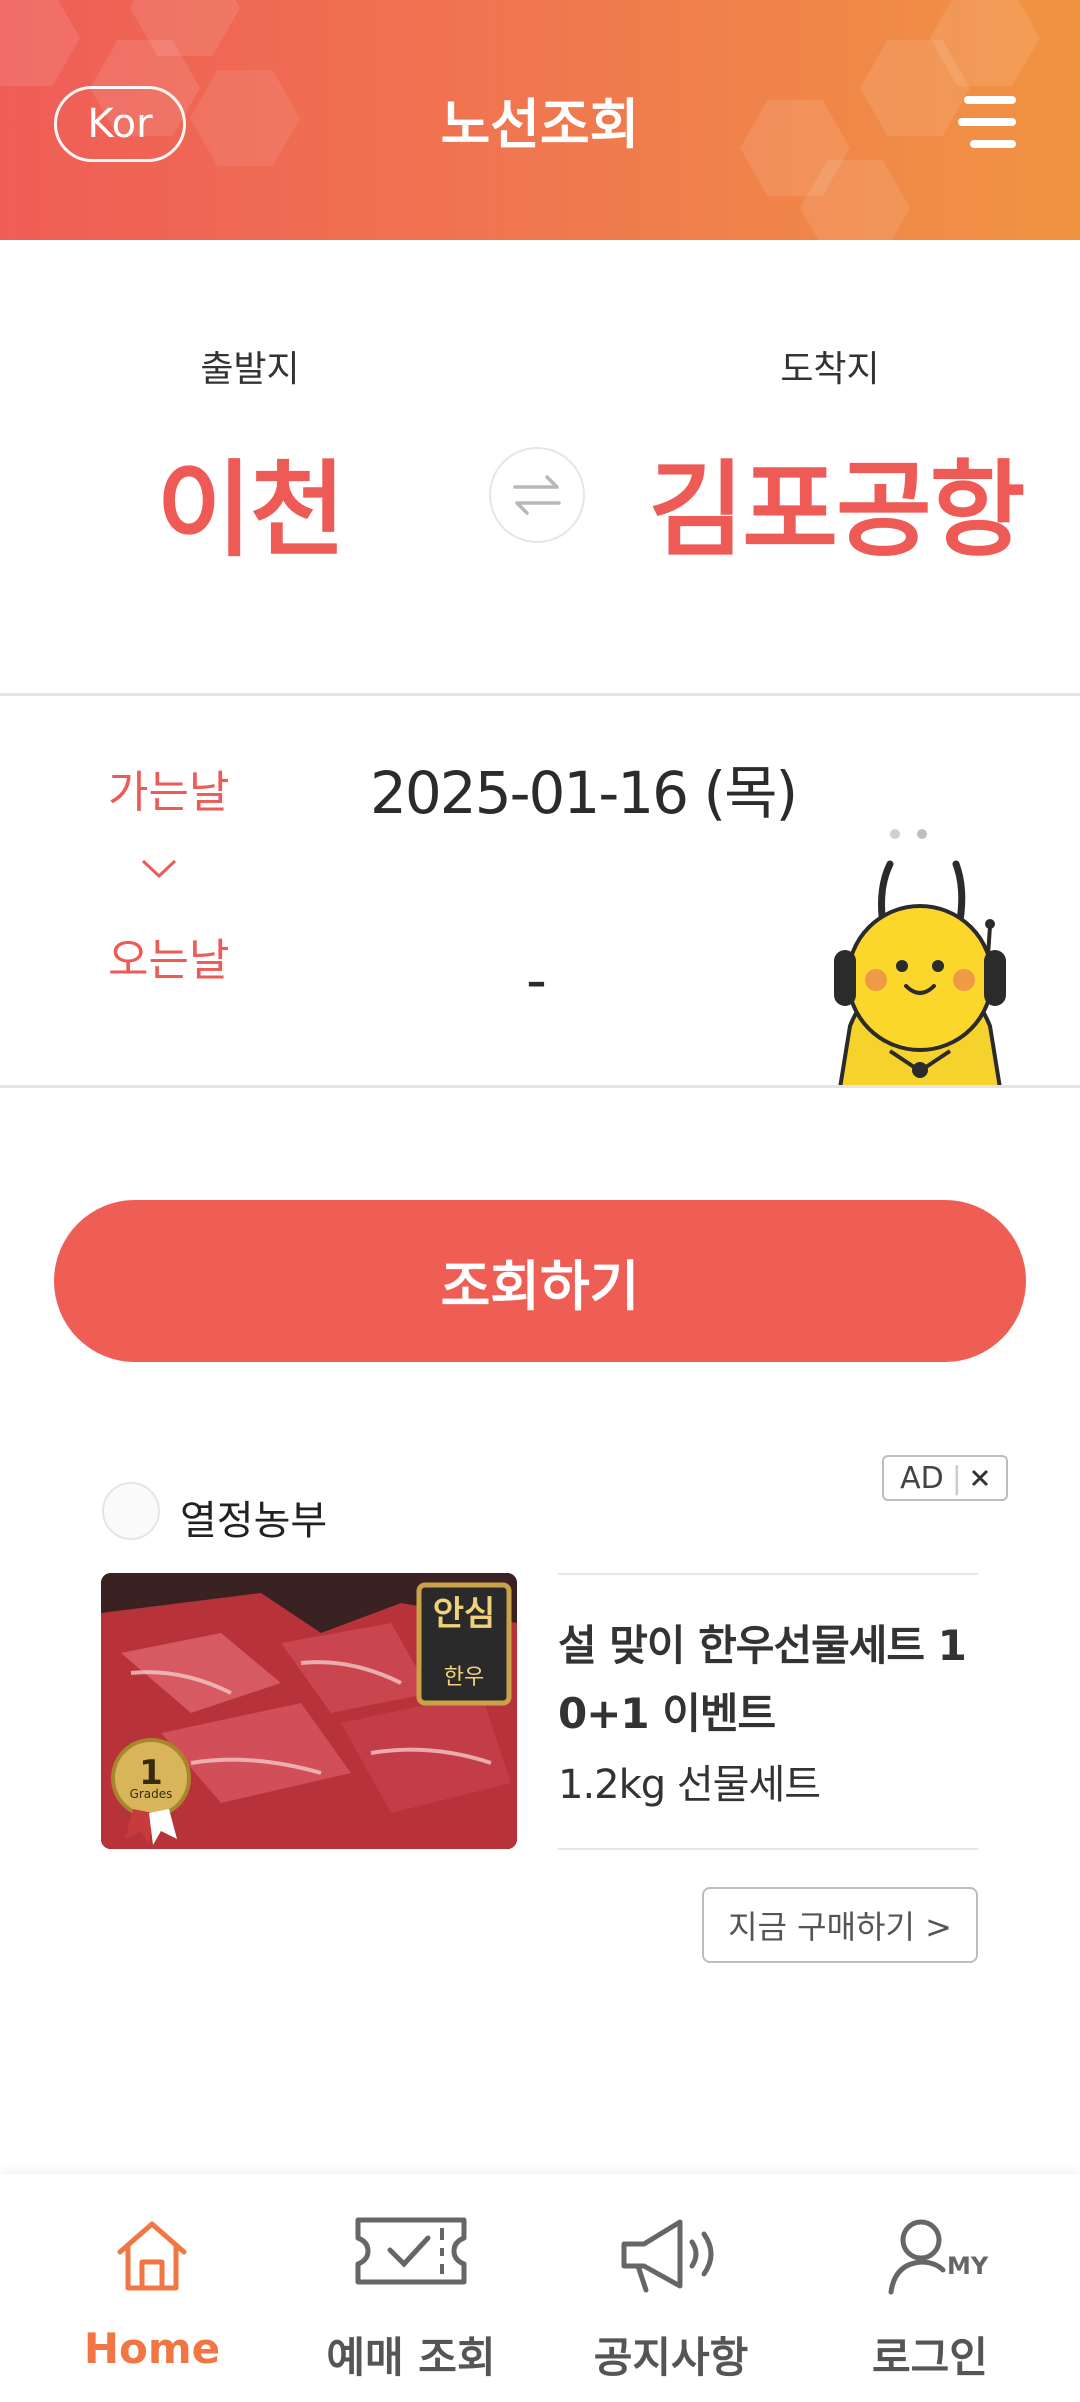  Describe the element at coordinates (464, 1614) in the screenshot. I see `product-label: 안심` at that location.